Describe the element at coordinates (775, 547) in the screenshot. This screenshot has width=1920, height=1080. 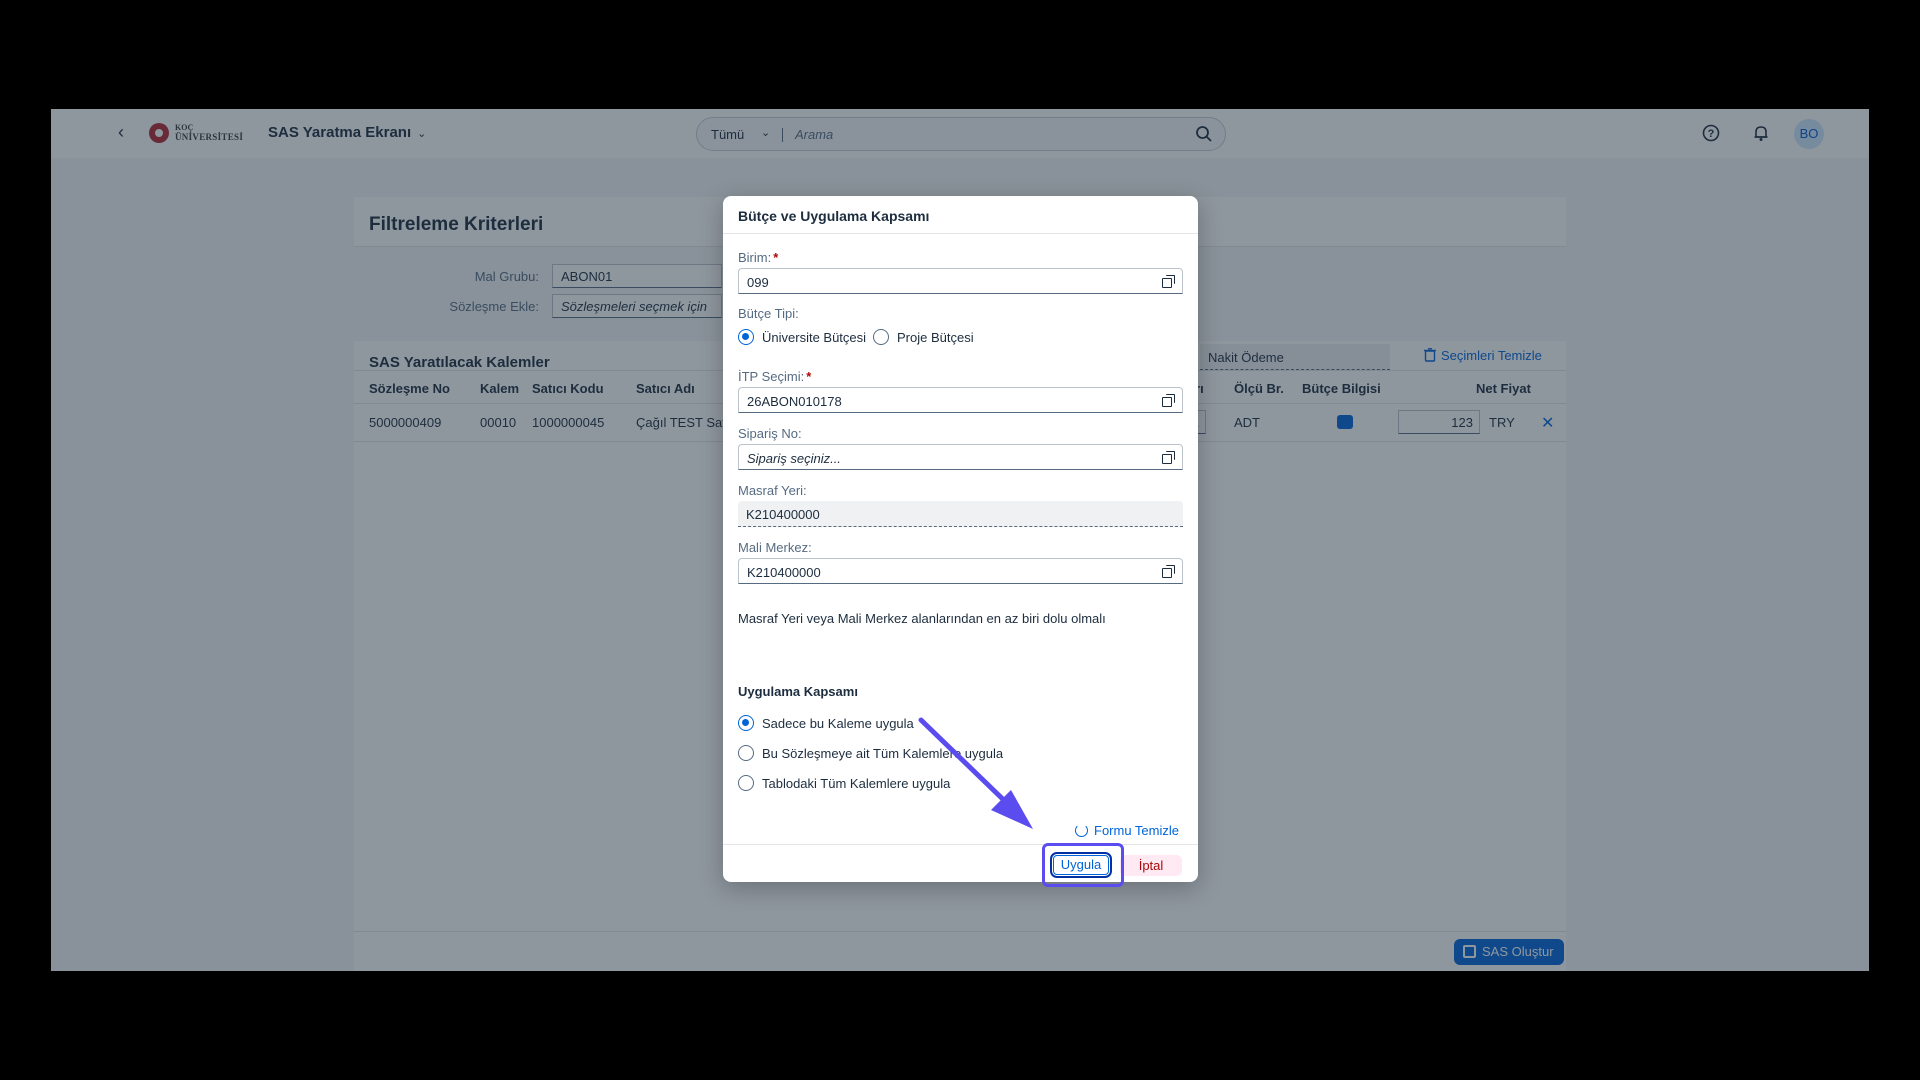
I see `mali-merkez-label: Mali Merkez:` at that location.